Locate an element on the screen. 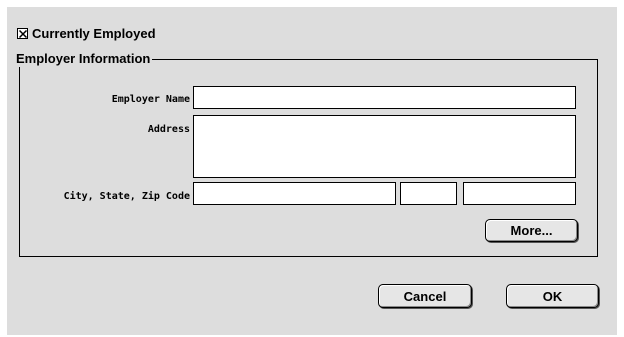 Image resolution: width=624 pixels, height=337 pixels. employer-name-input is located at coordinates (384, 97).